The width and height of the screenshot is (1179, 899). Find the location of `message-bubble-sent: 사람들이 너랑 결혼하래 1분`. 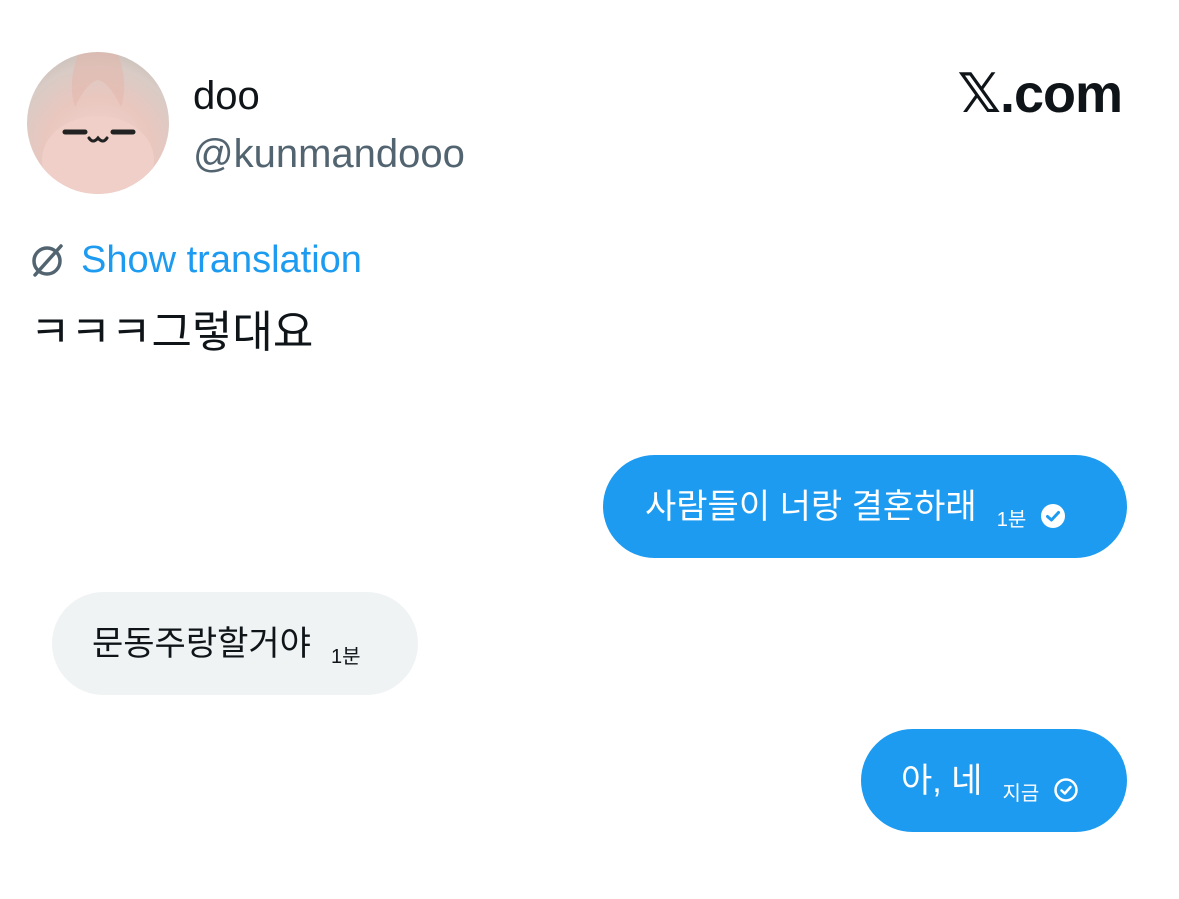

message-bubble-sent: 사람들이 너랑 결혼하래 1분 is located at coordinates (865, 506).